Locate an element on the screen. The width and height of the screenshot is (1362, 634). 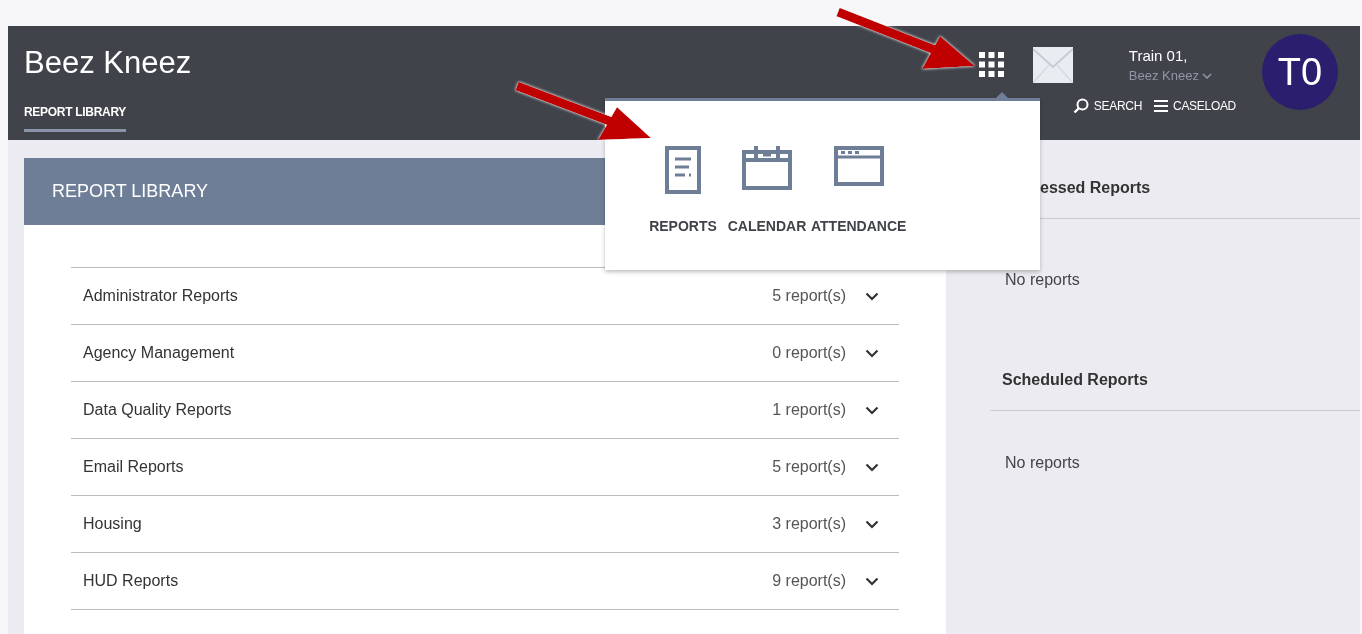
report-count: 9 report(s) is located at coordinates (809, 581).